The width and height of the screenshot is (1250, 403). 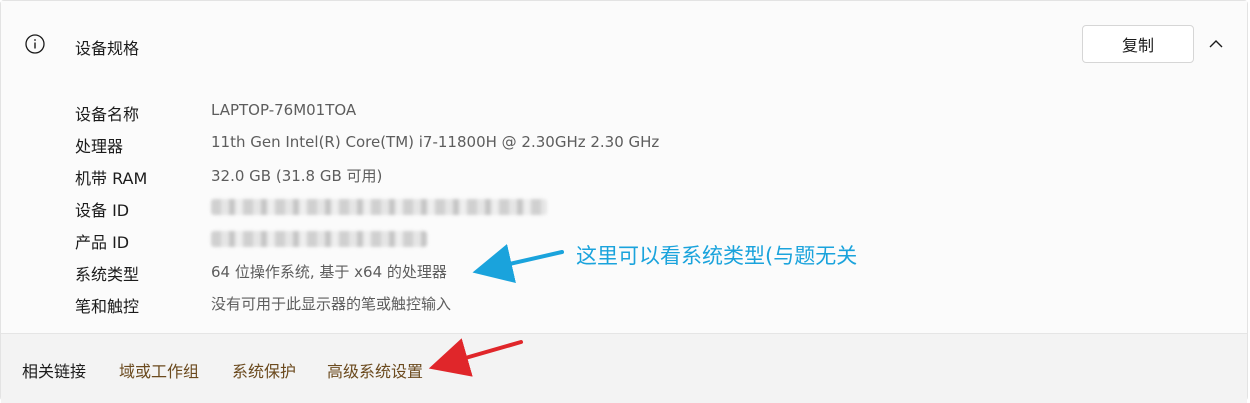 What do you see at coordinates (107, 274) in the screenshot?
I see `spec-label: 系统类型` at bounding box center [107, 274].